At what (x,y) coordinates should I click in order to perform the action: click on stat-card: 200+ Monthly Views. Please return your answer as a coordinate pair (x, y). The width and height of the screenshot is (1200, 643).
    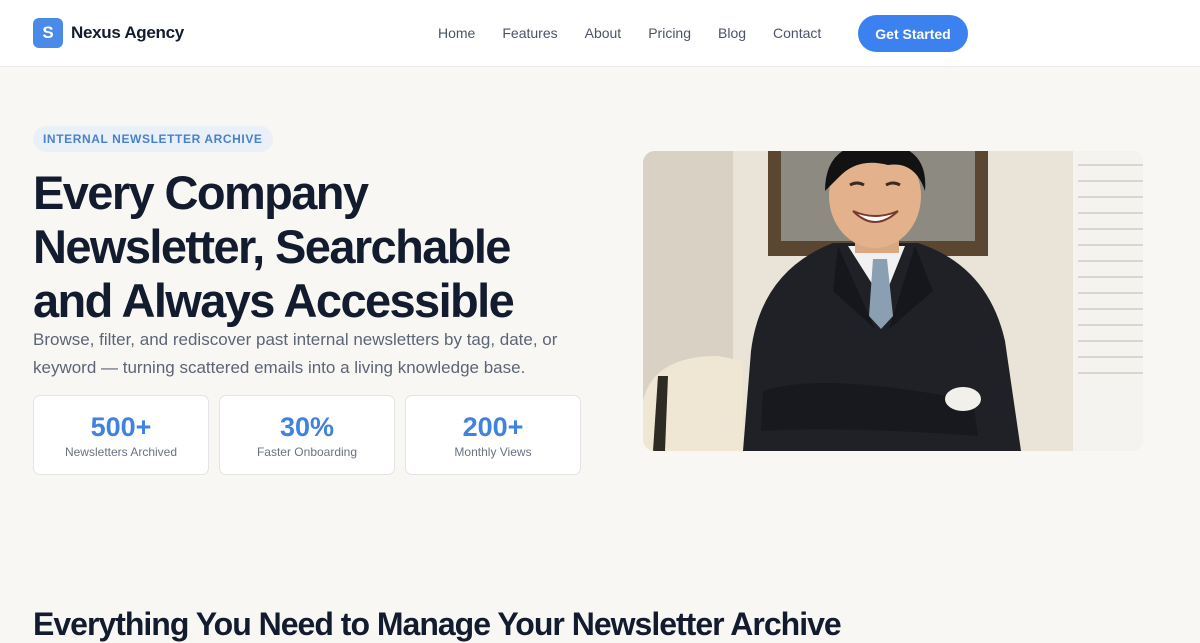
    Looking at the image, I should click on (493, 435).